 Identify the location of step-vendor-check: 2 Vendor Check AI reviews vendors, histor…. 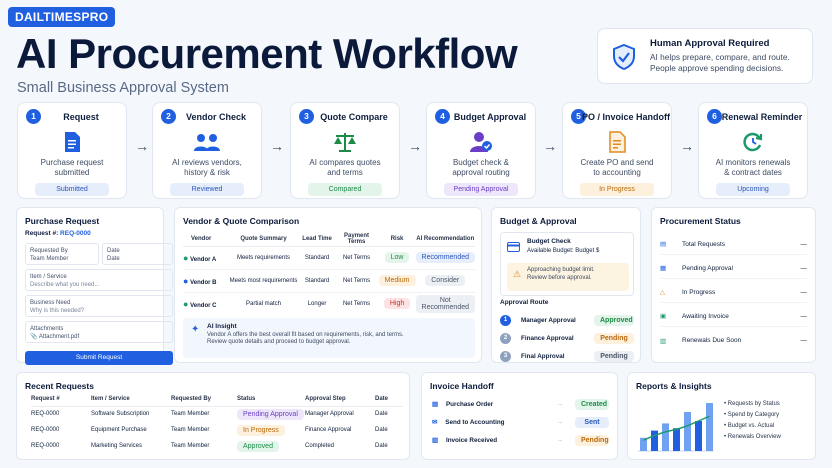
(207, 150).